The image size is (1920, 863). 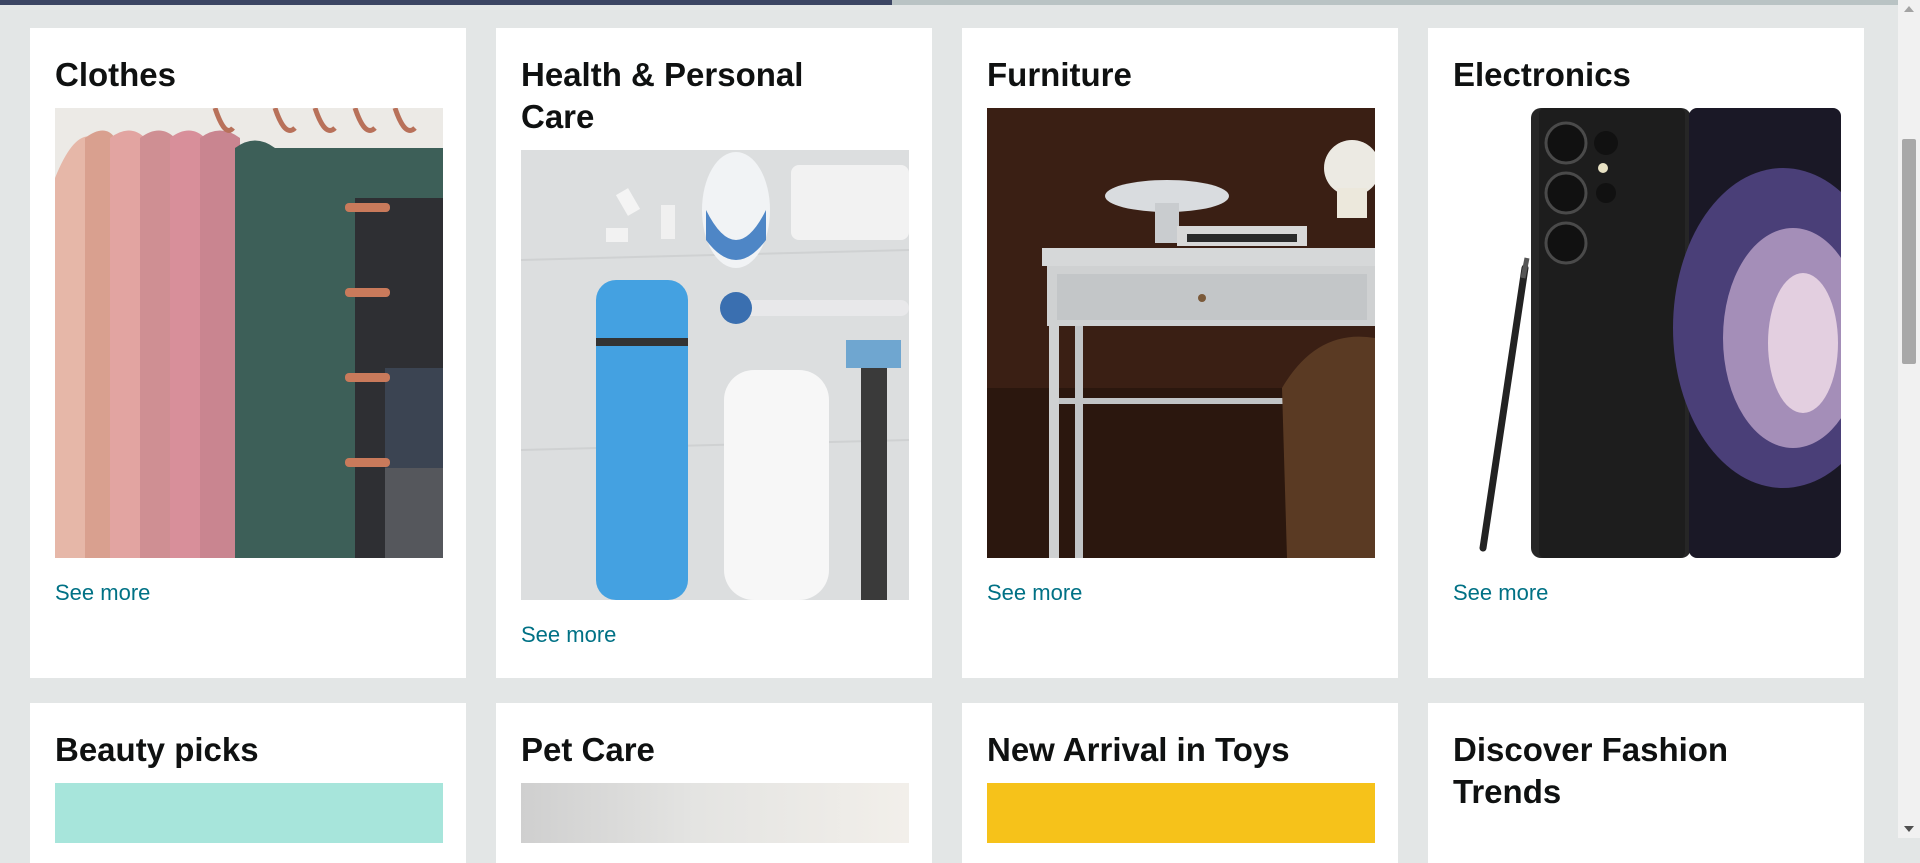 What do you see at coordinates (714, 750) in the screenshot?
I see `card-title: Pet Care` at bounding box center [714, 750].